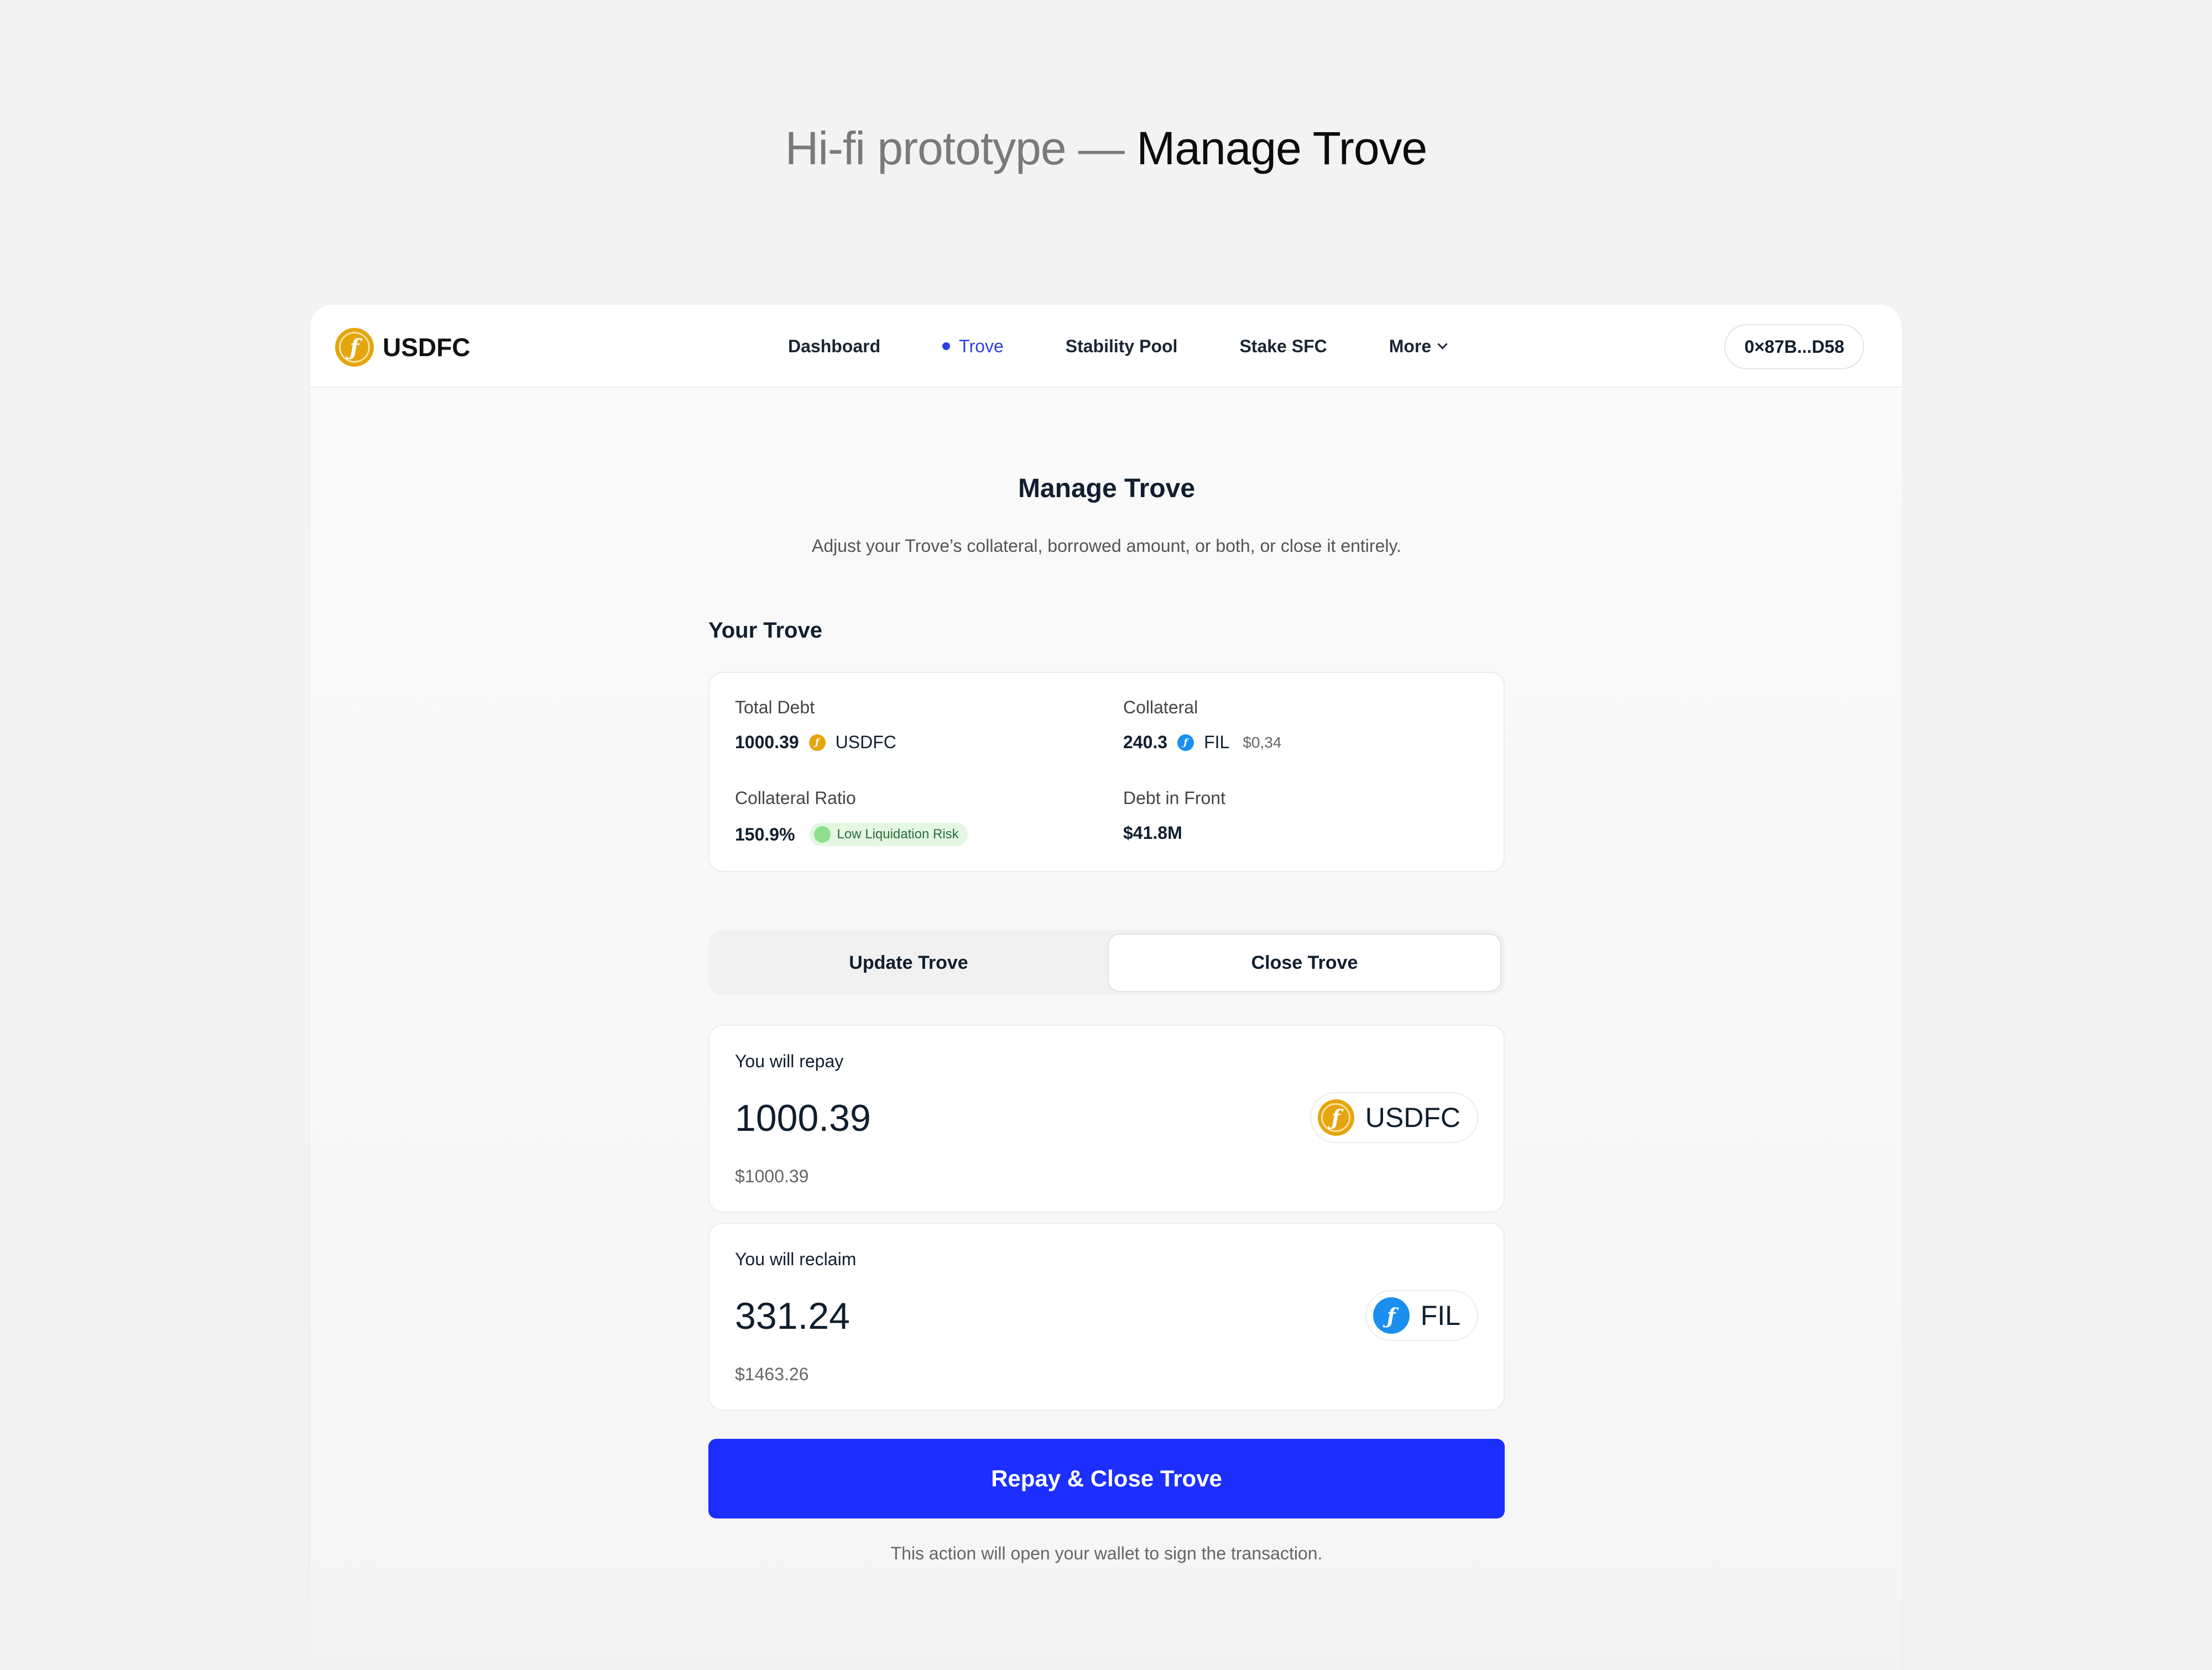  What do you see at coordinates (898, 835) in the screenshot?
I see `risk-badge-label: Low Liquidation Risk` at bounding box center [898, 835].